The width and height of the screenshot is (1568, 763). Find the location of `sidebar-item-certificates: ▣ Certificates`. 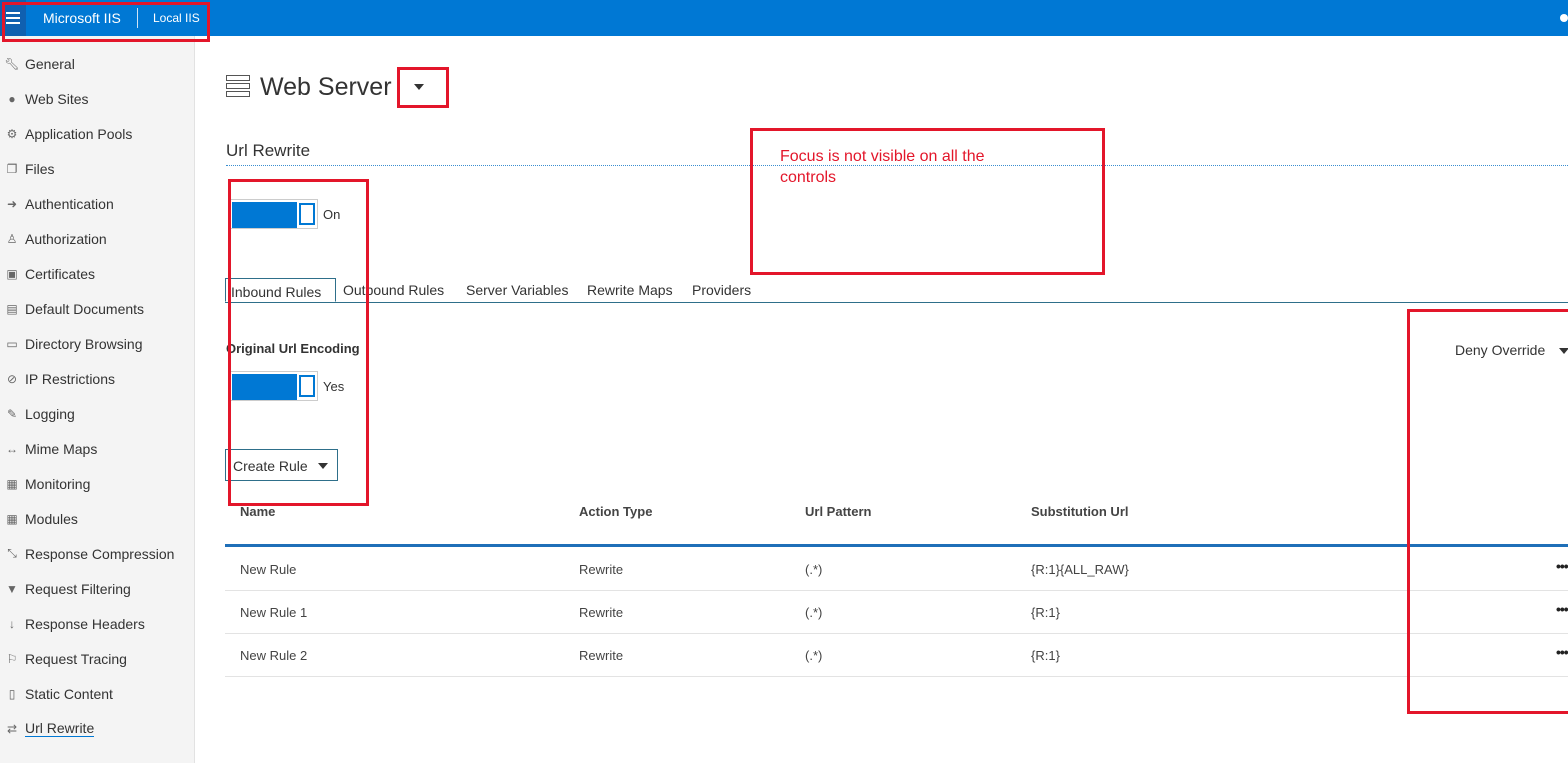

sidebar-item-certificates: ▣ Certificates is located at coordinates (97, 273).